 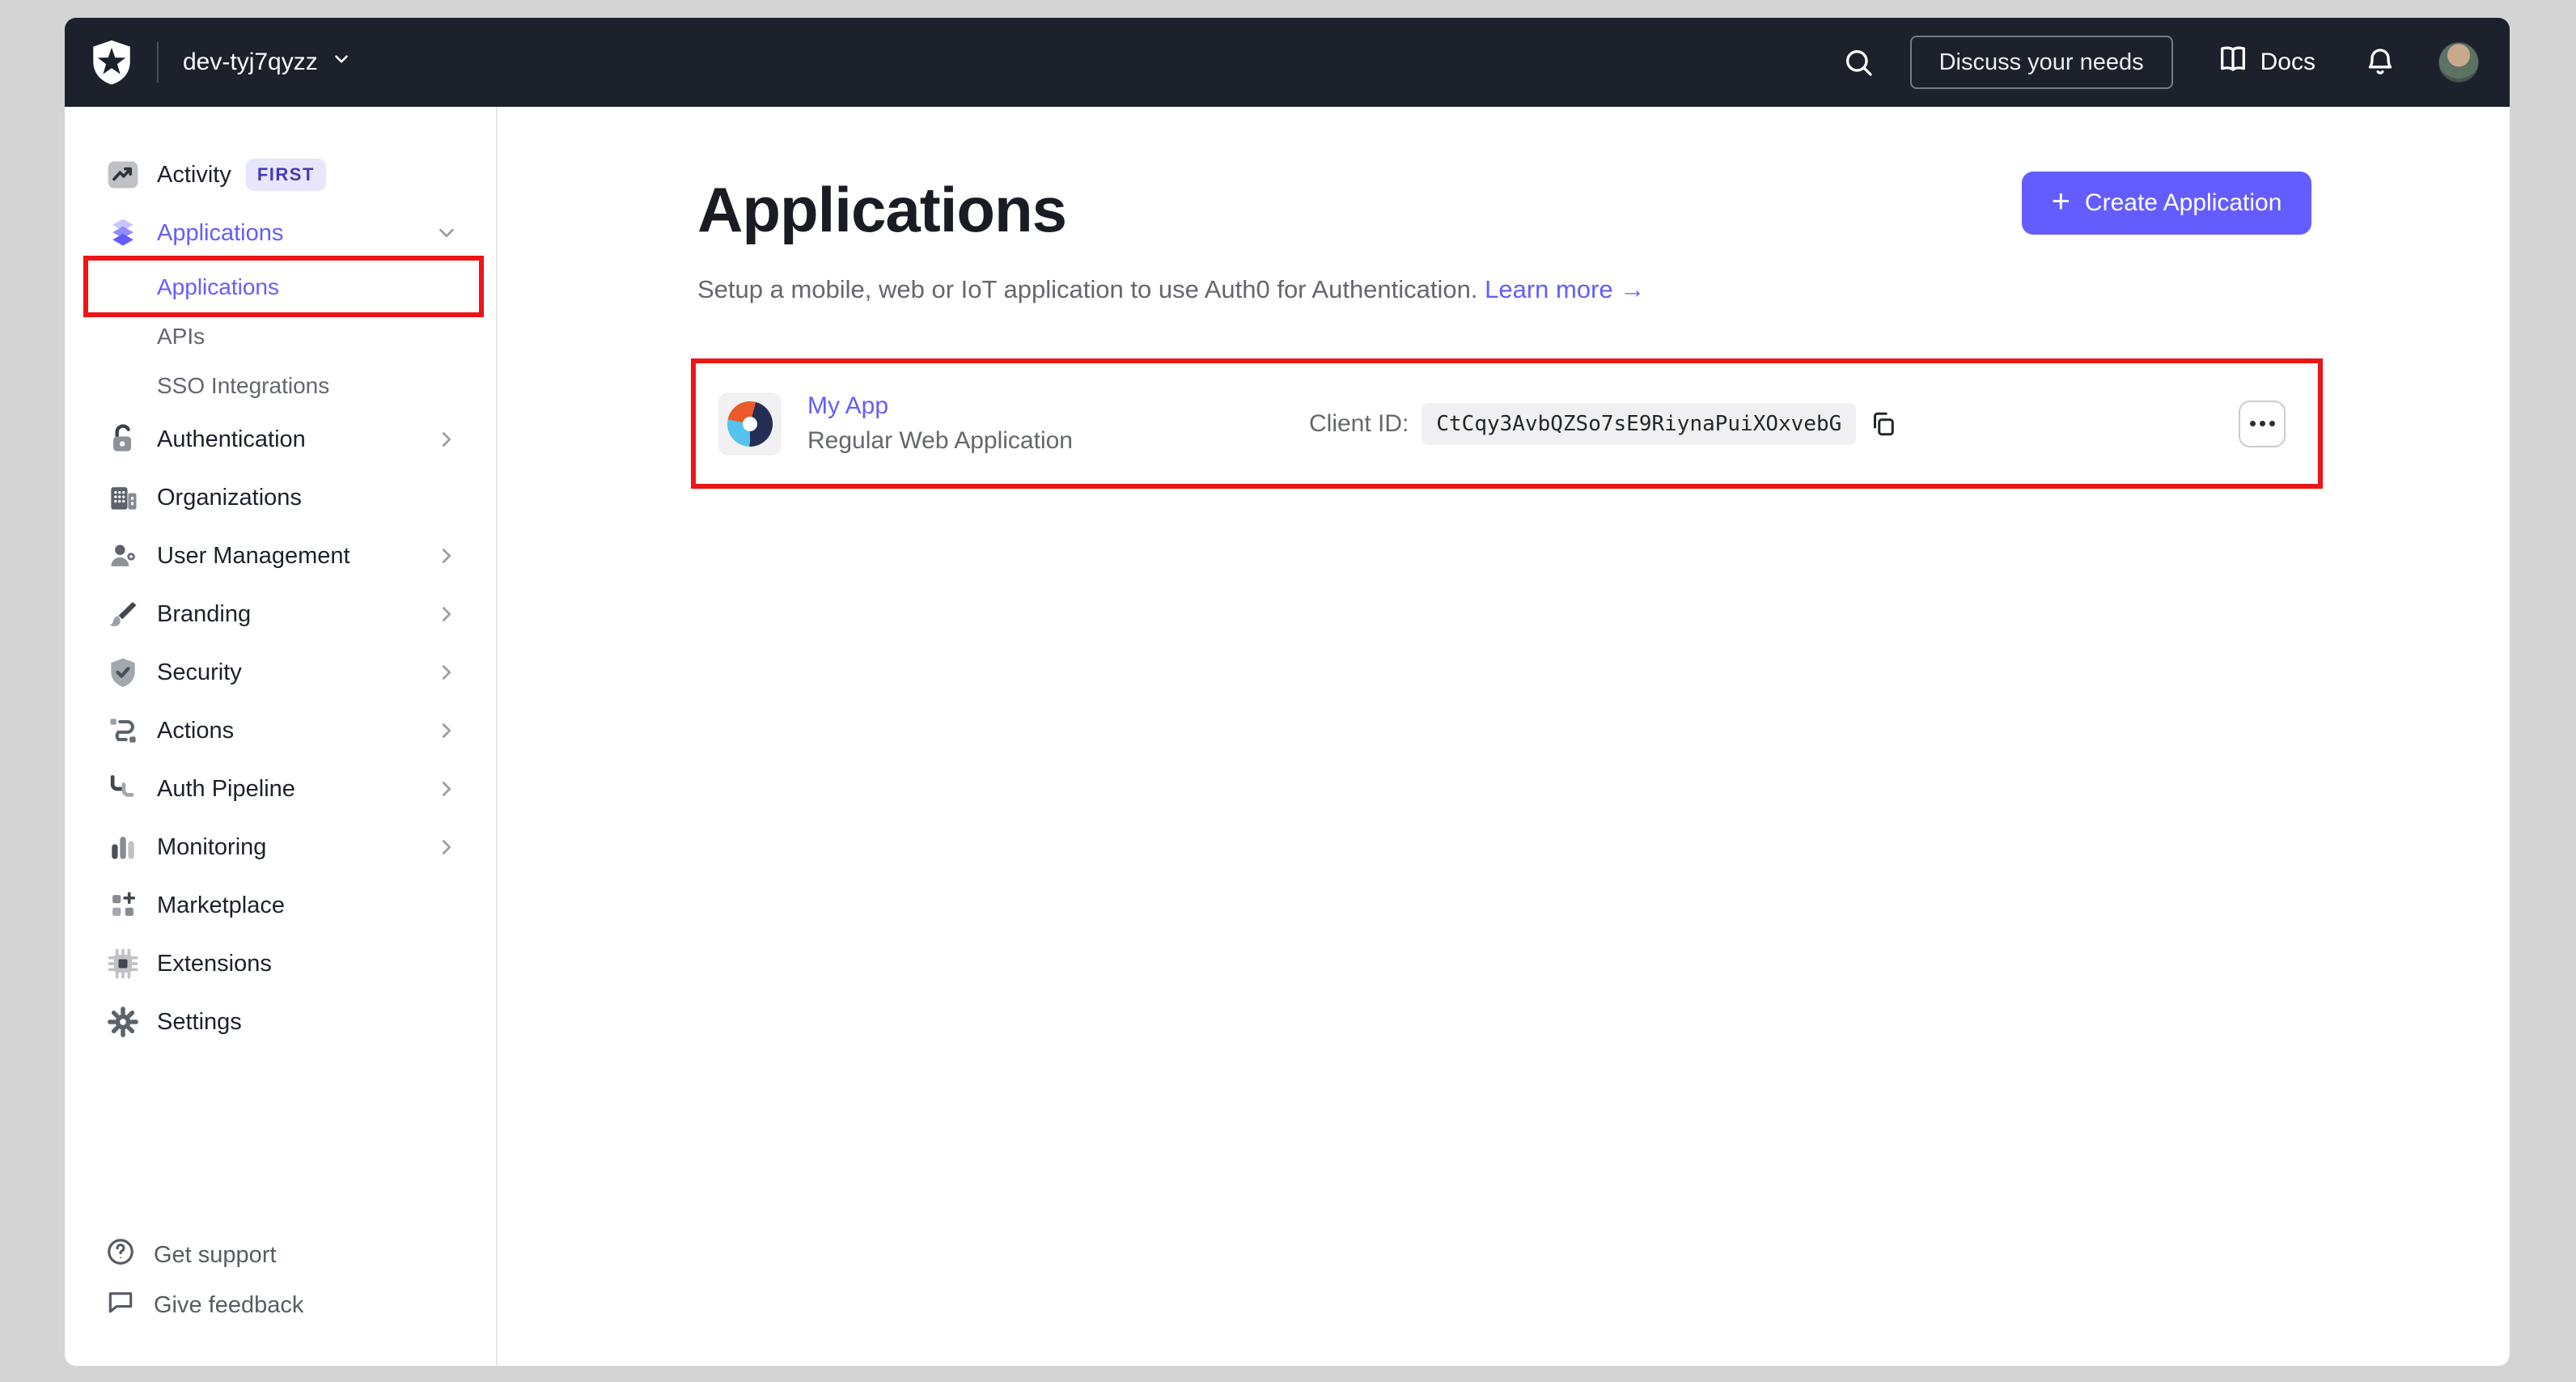 I want to click on user-avatar, so click(x=2458, y=62).